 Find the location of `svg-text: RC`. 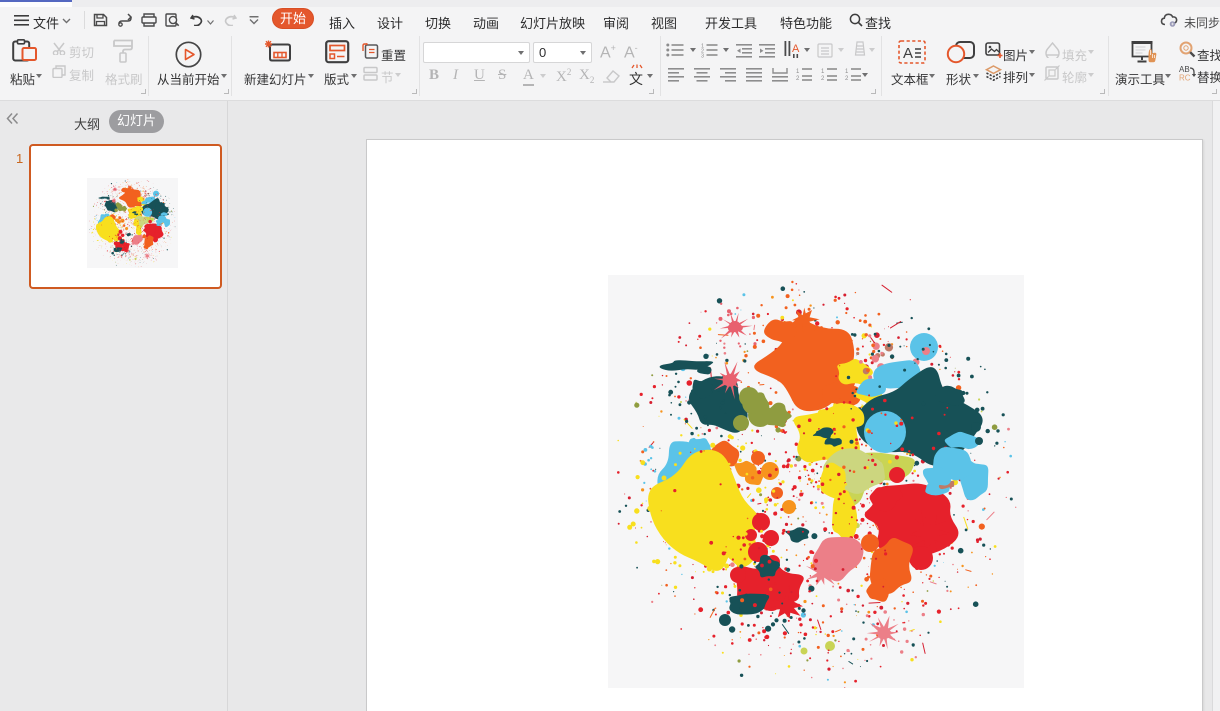

svg-text: RC is located at coordinates (1185, 78).